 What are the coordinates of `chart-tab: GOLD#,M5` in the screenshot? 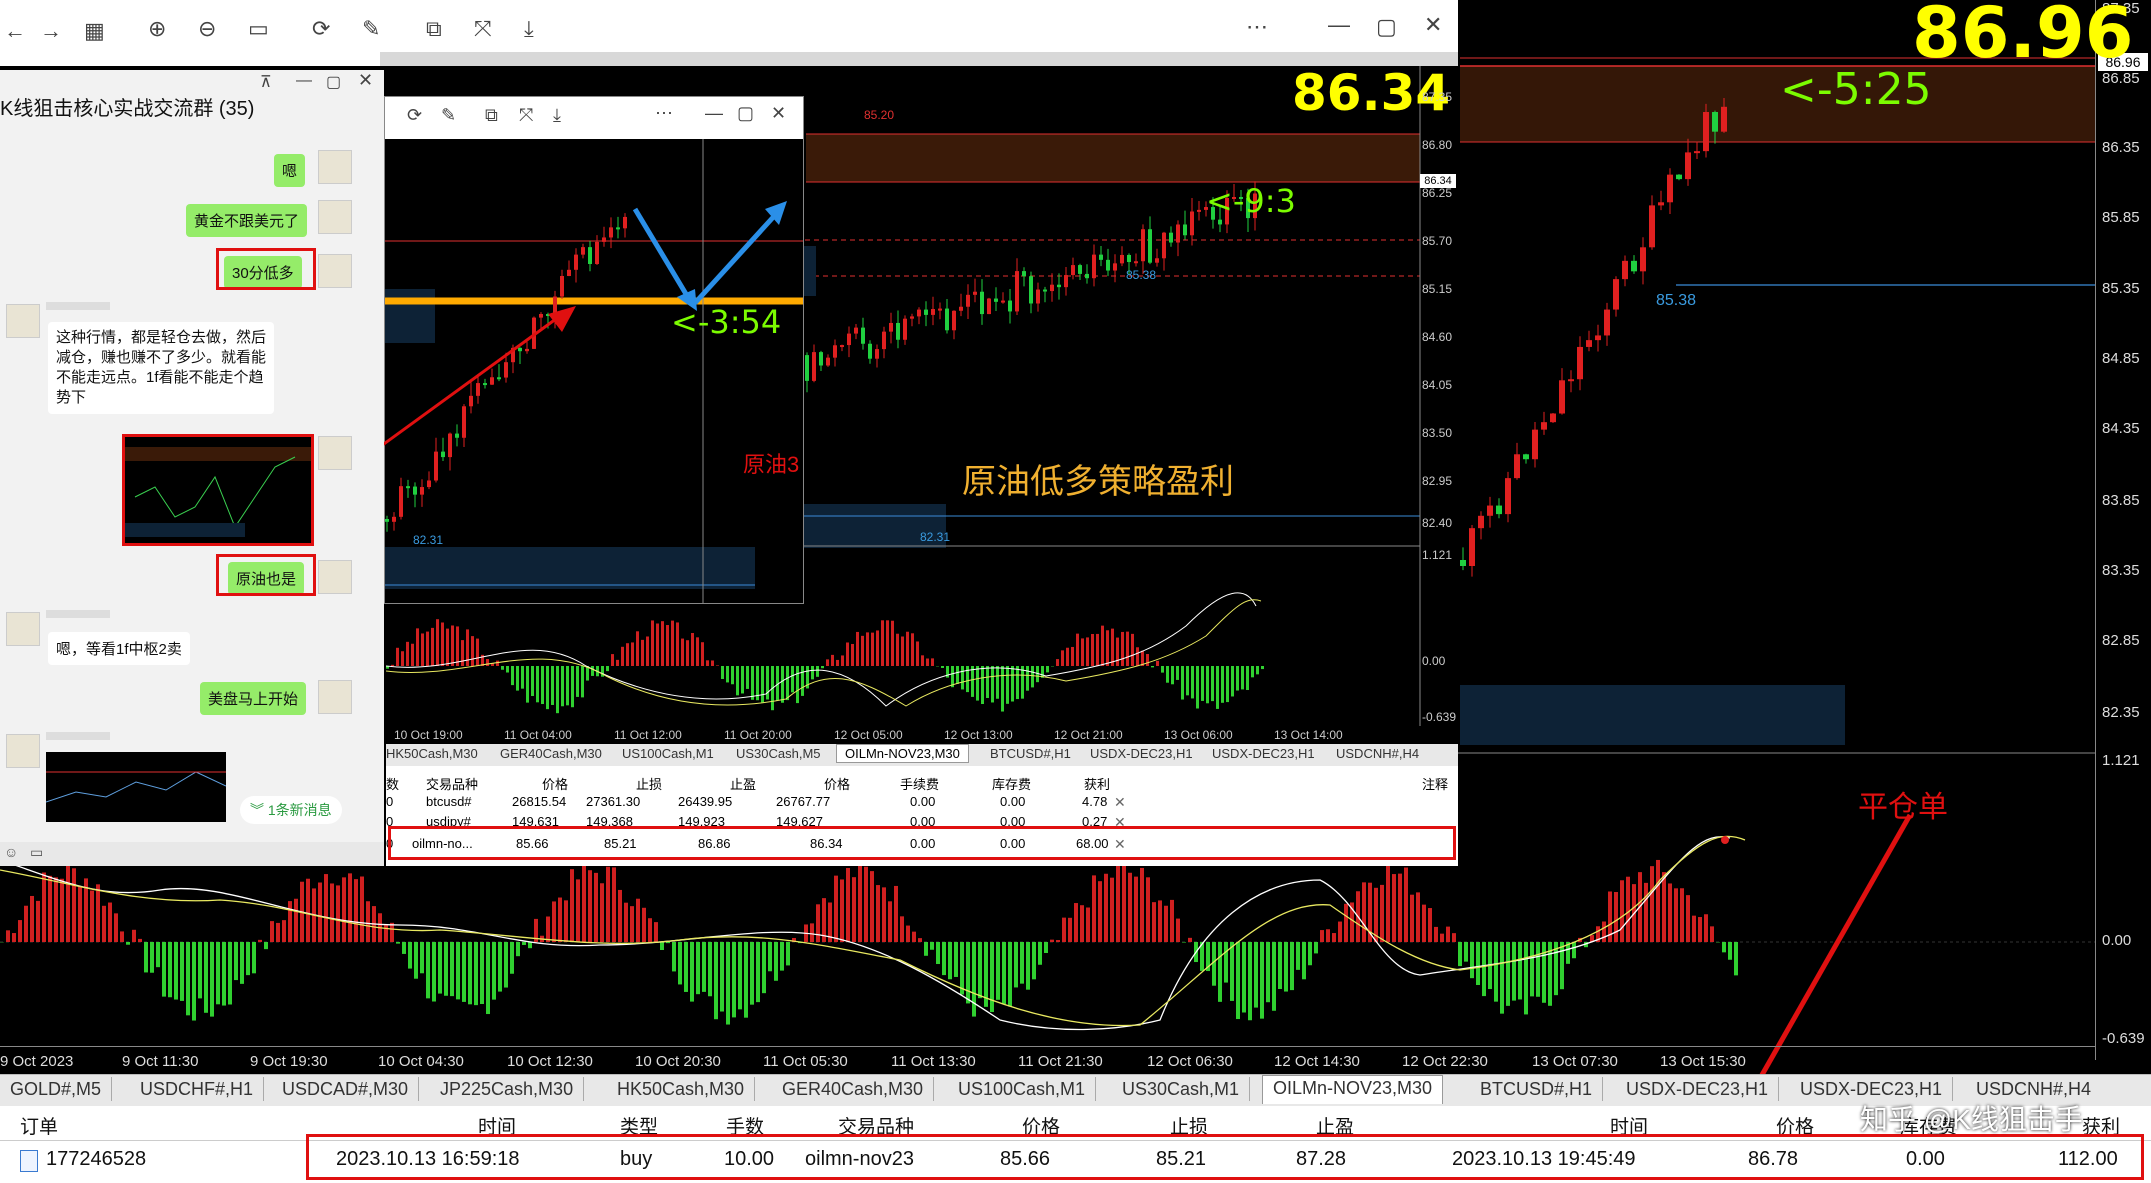 It's located at (56, 1089).